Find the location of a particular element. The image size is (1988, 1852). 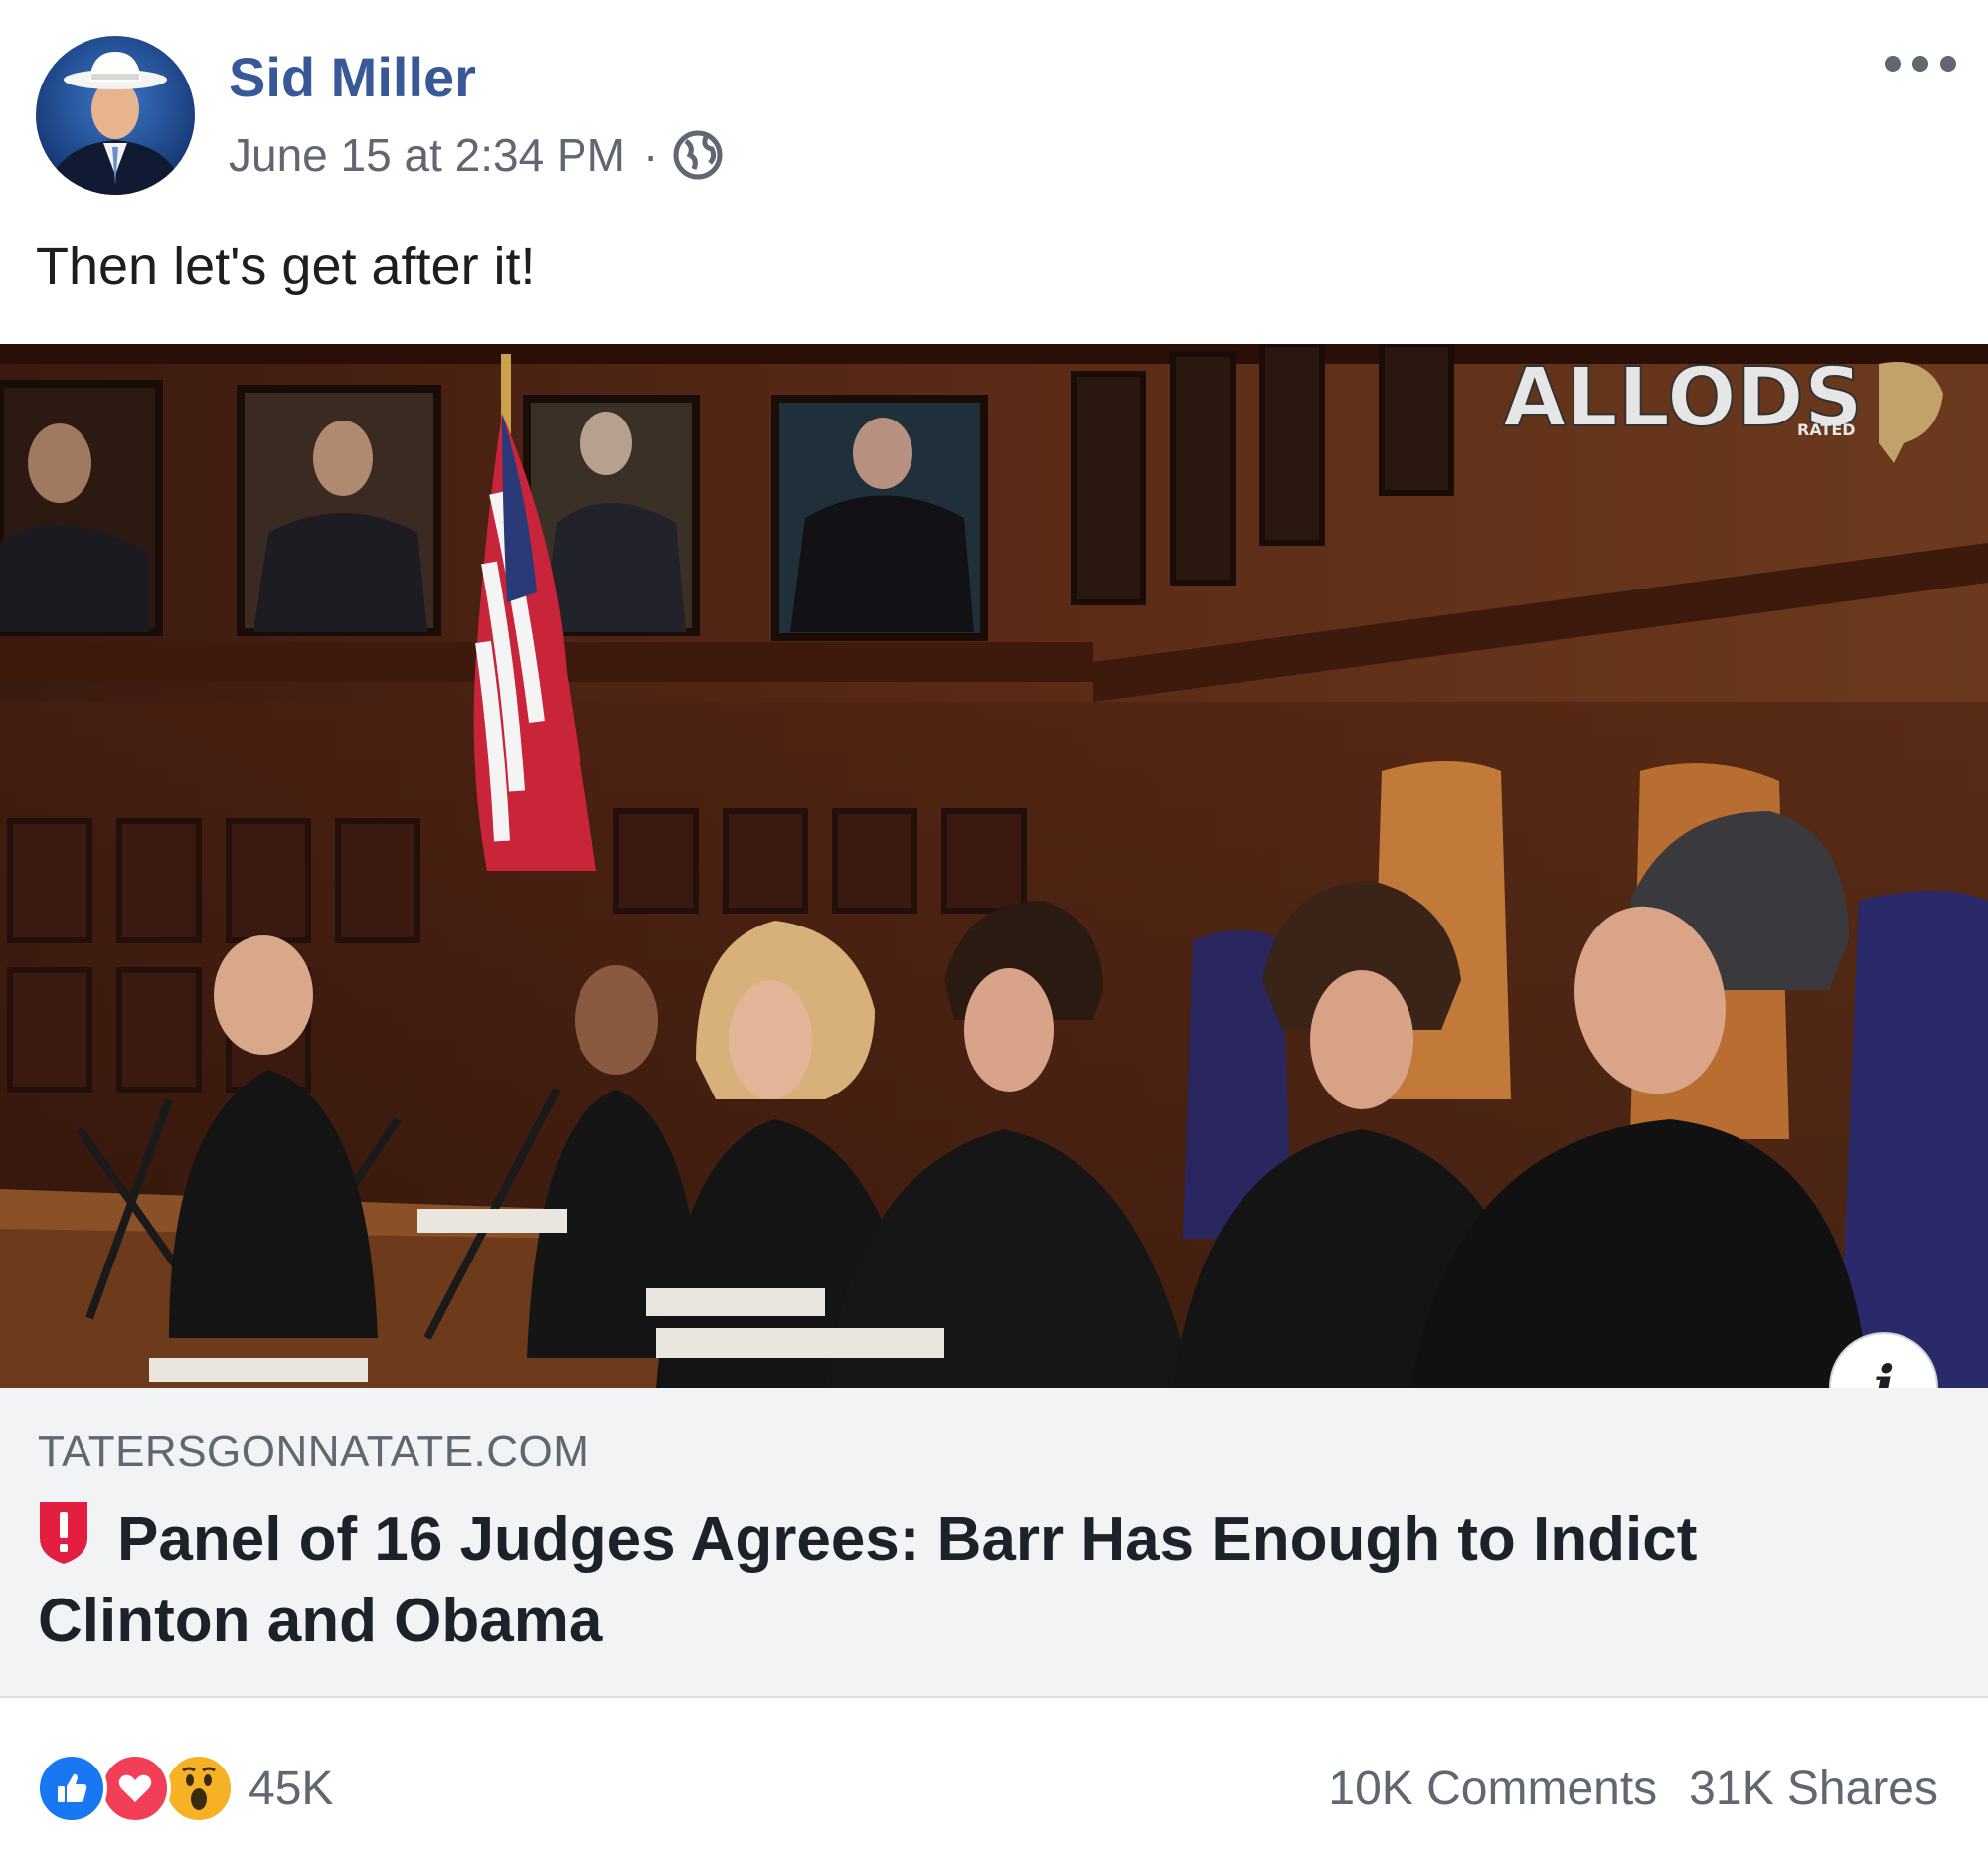

shield-warning-icon is located at coordinates (63, 1533).